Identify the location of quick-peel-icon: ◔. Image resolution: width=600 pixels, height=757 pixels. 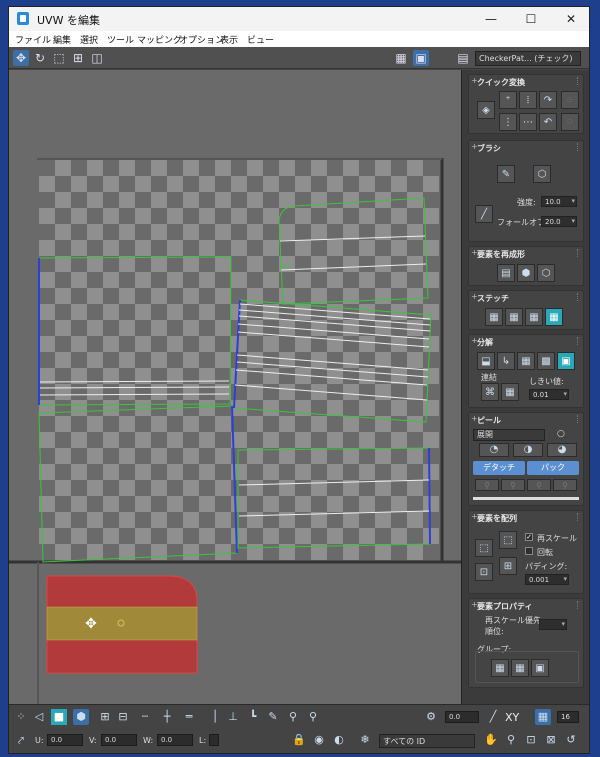
(494, 450).